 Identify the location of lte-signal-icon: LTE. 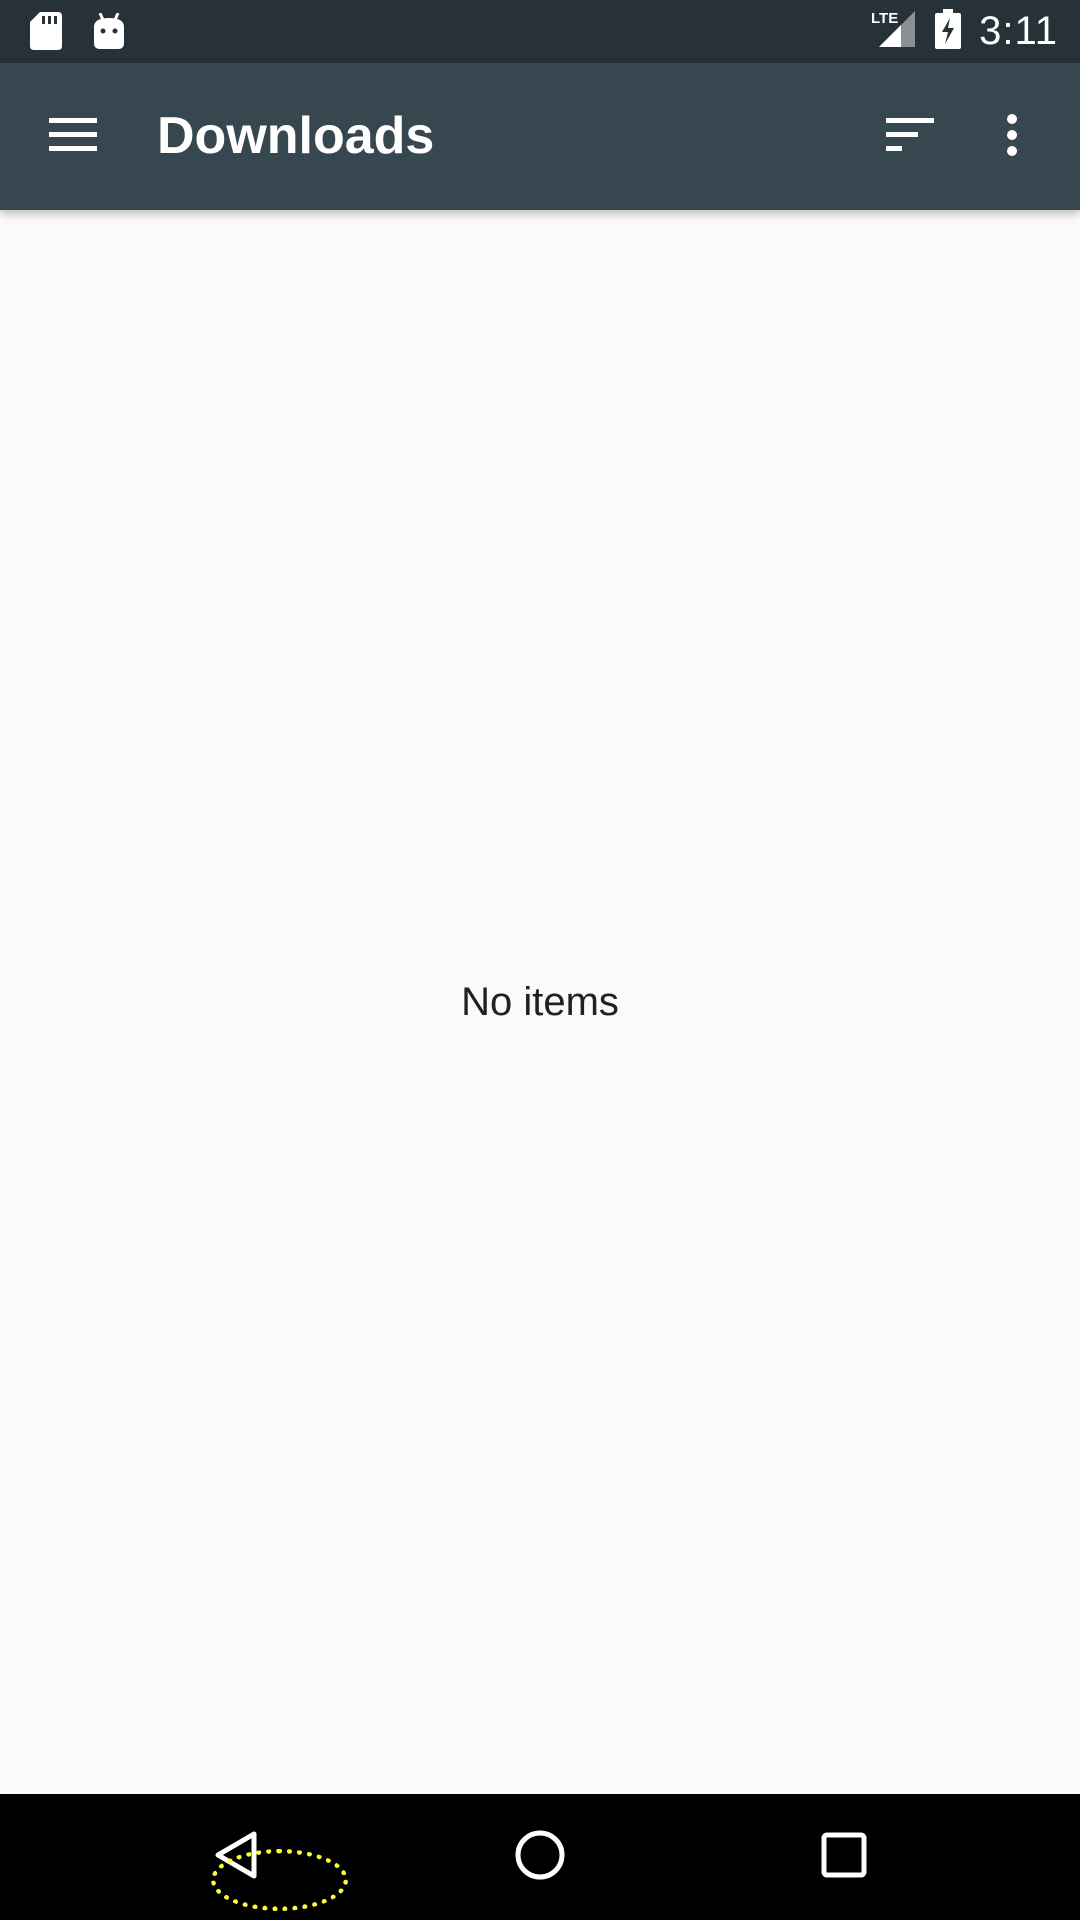
(893, 31).